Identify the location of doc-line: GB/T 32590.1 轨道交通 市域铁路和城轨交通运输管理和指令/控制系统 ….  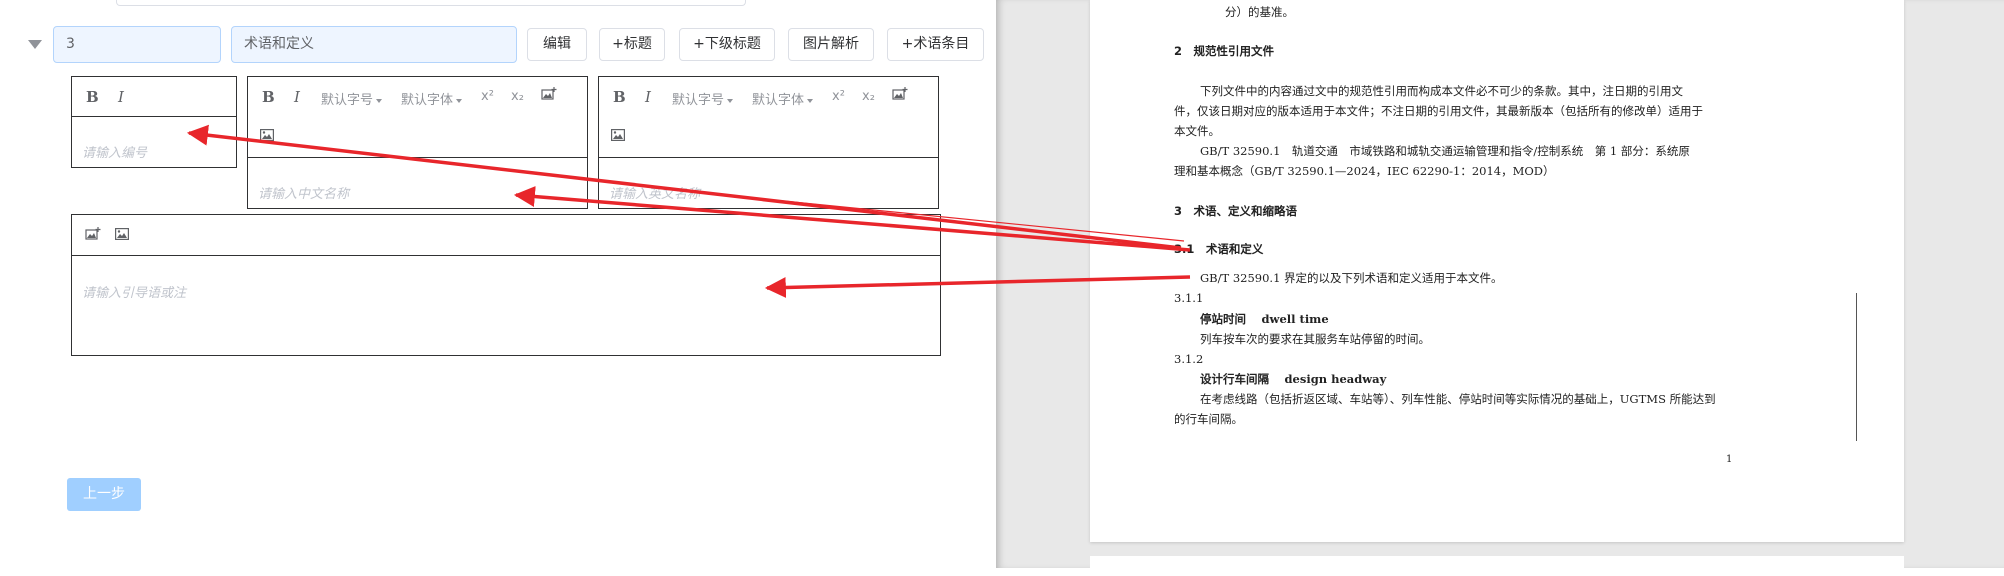
(1445, 151).